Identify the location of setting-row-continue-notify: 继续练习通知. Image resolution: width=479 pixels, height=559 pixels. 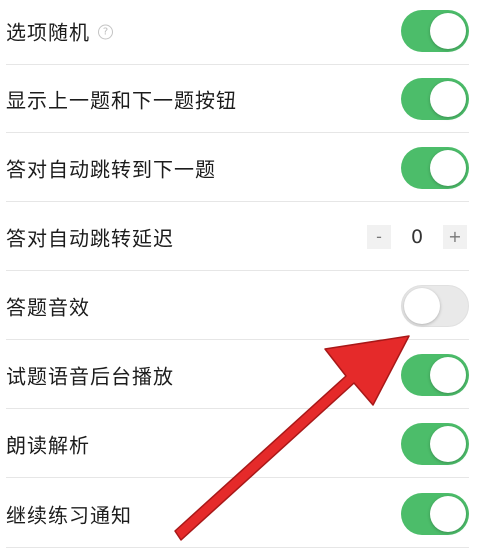
(239, 514).